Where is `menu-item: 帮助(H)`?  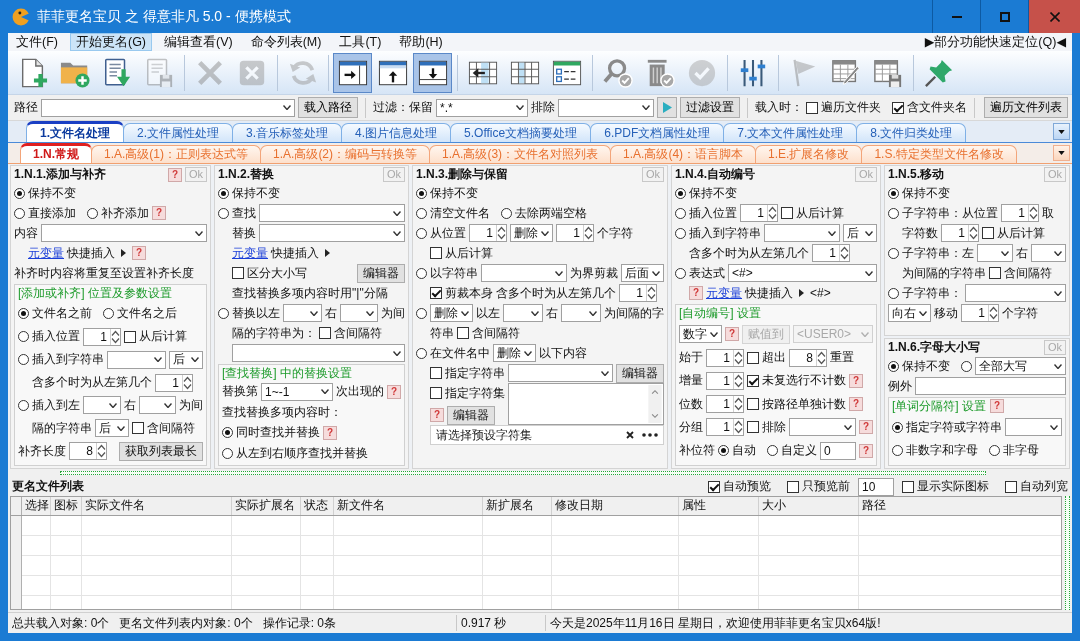
menu-item: 帮助(H) is located at coordinates (421, 42).